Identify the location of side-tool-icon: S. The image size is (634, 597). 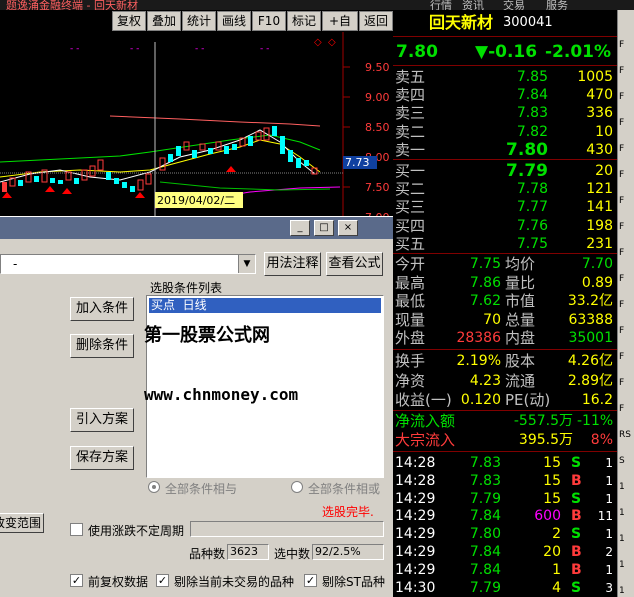
(626, 463).